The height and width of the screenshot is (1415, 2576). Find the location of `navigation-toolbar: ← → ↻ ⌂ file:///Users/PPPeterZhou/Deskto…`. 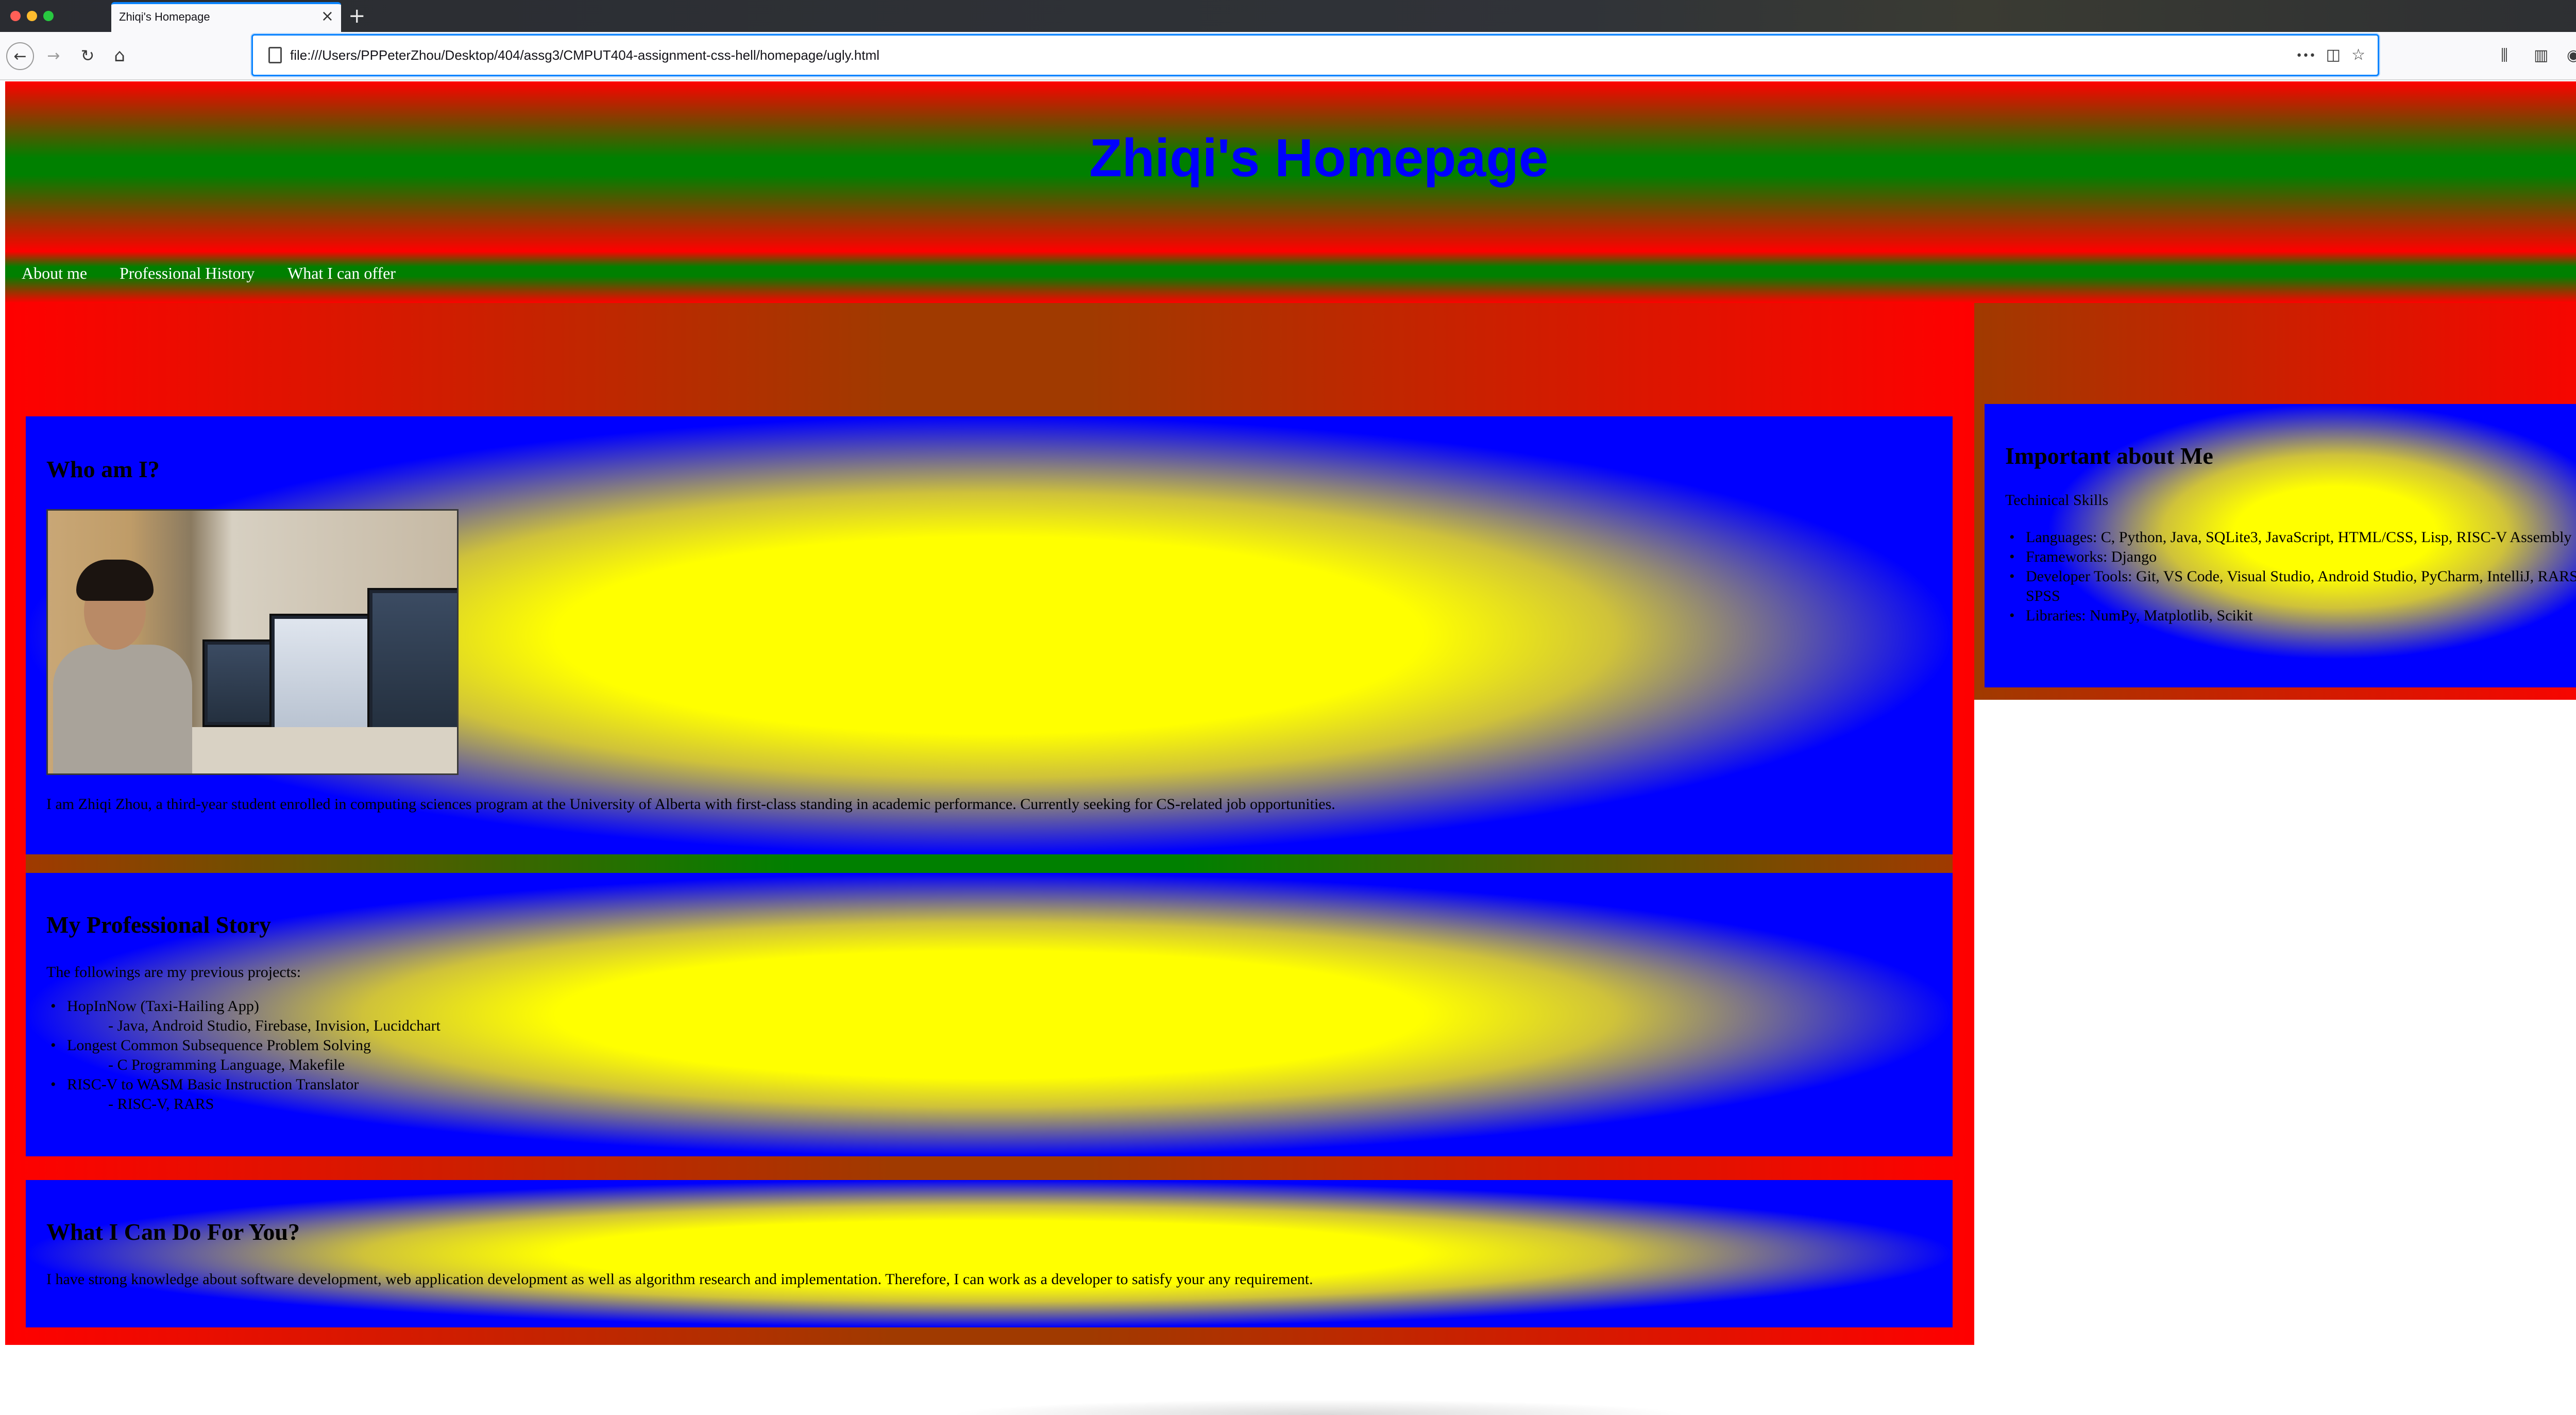

navigation-toolbar: ← → ↻ ⌂ file:///Users/PPPeterZhou/Deskto… is located at coordinates (1288, 56).